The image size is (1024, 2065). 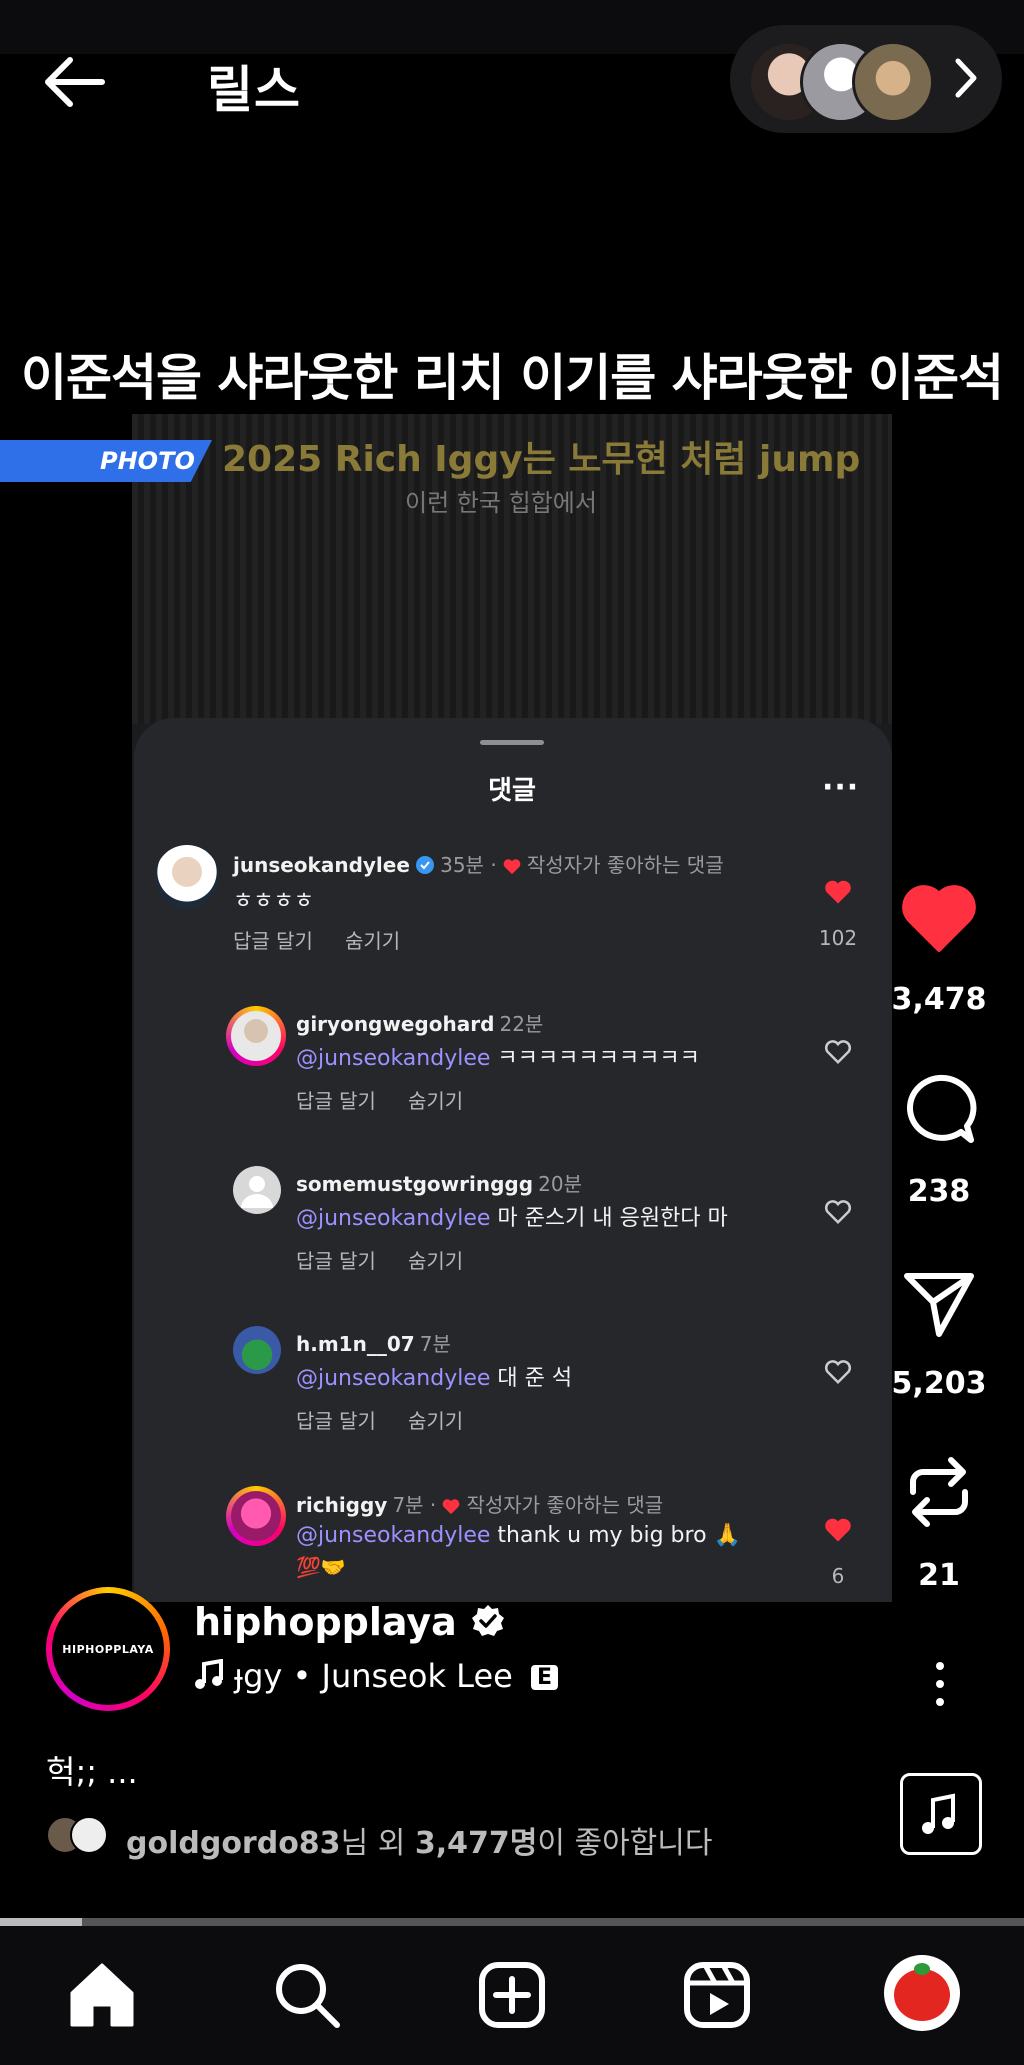 What do you see at coordinates (939, 1110) in the screenshot?
I see `comment-button` at bounding box center [939, 1110].